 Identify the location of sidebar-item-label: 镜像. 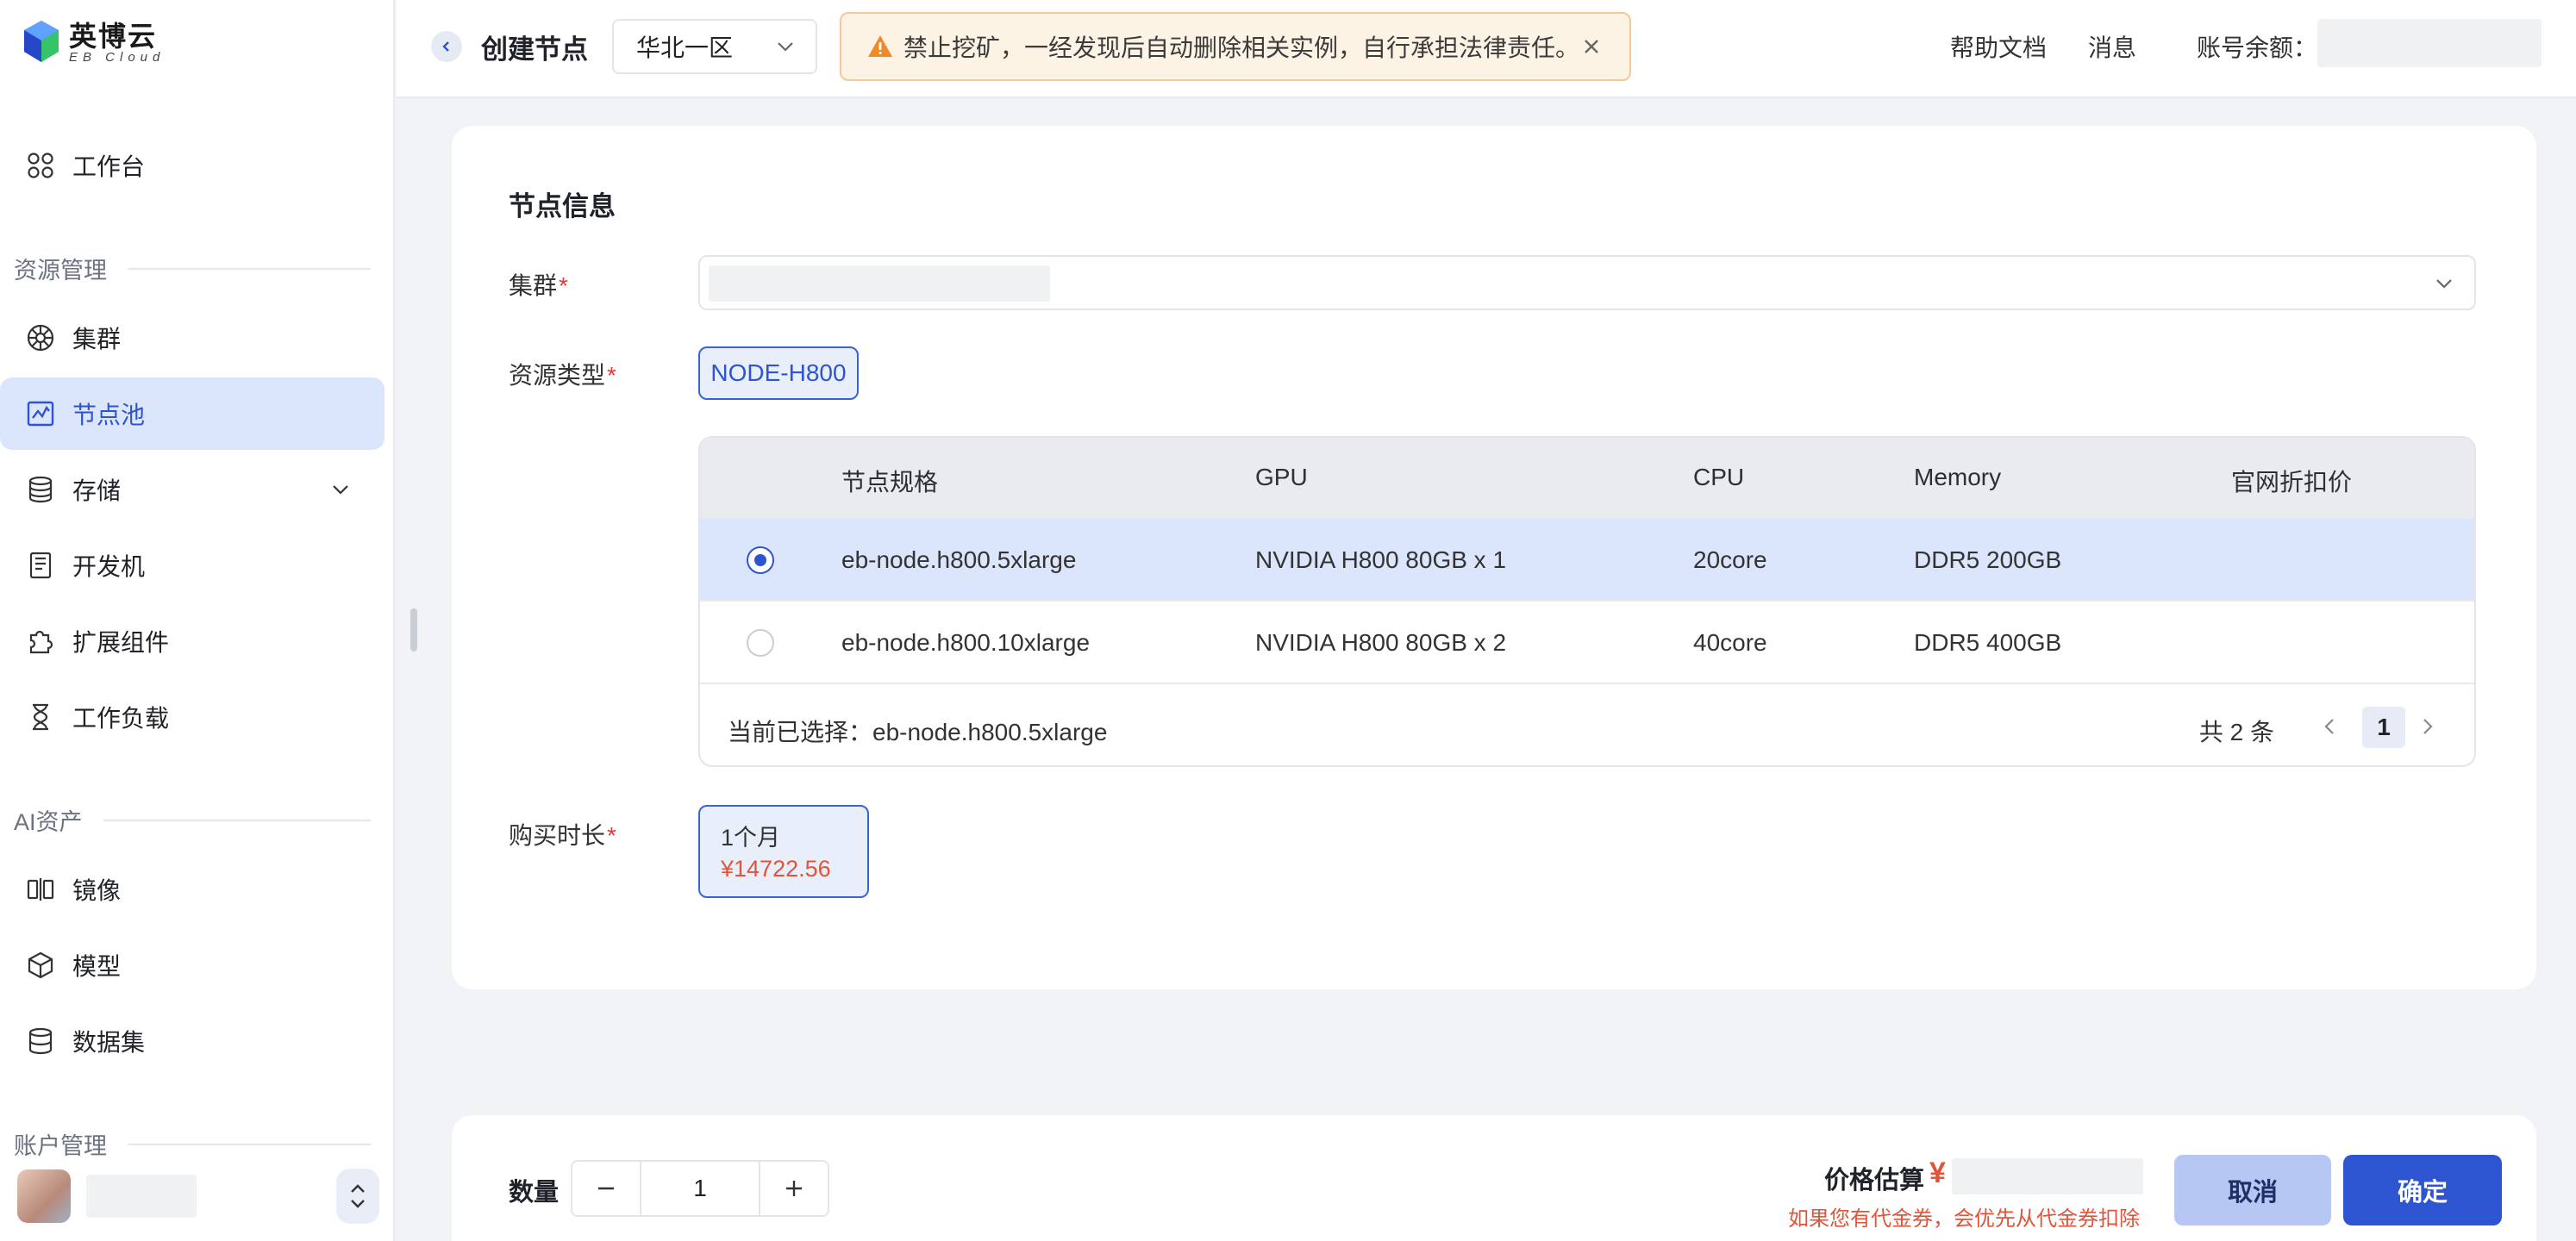
(97, 891).